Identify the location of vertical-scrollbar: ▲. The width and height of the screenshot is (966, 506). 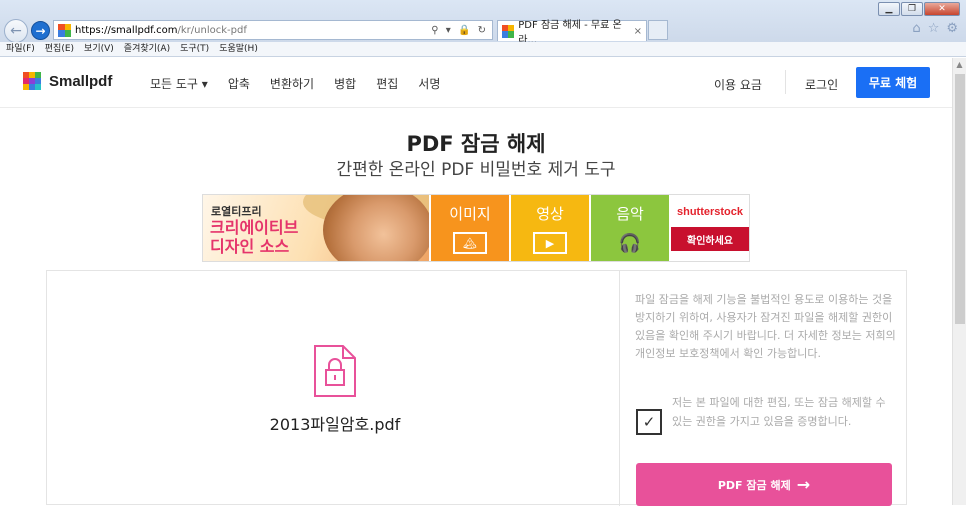
(959, 281).